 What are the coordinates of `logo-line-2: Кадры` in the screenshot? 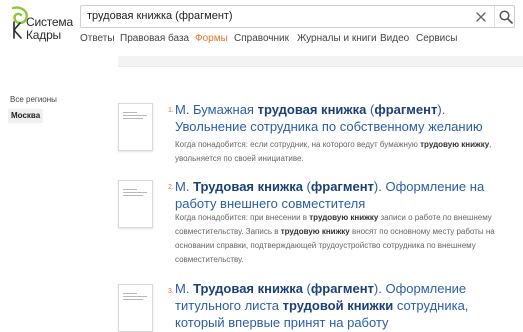 It's located at (43, 35).